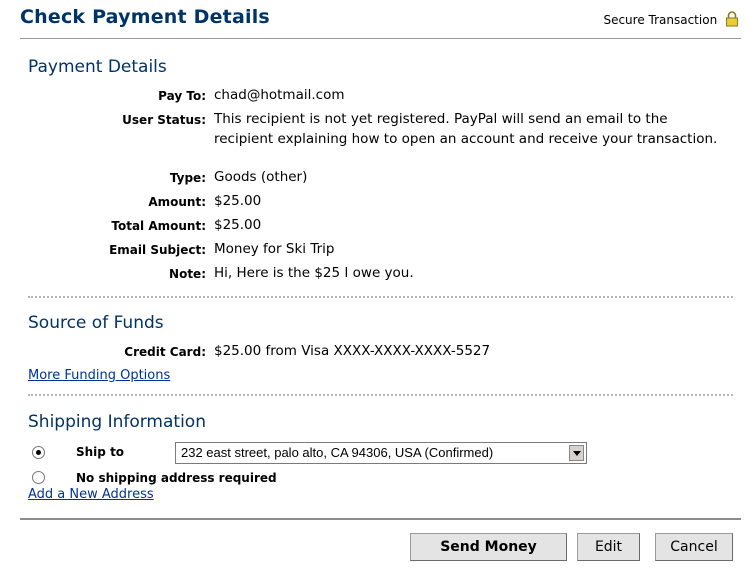 The width and height of the screenshot is (751, 571). Describe the element at coordinates (187, 274) in the screenshot. I see `note-label: Note:` at that location.